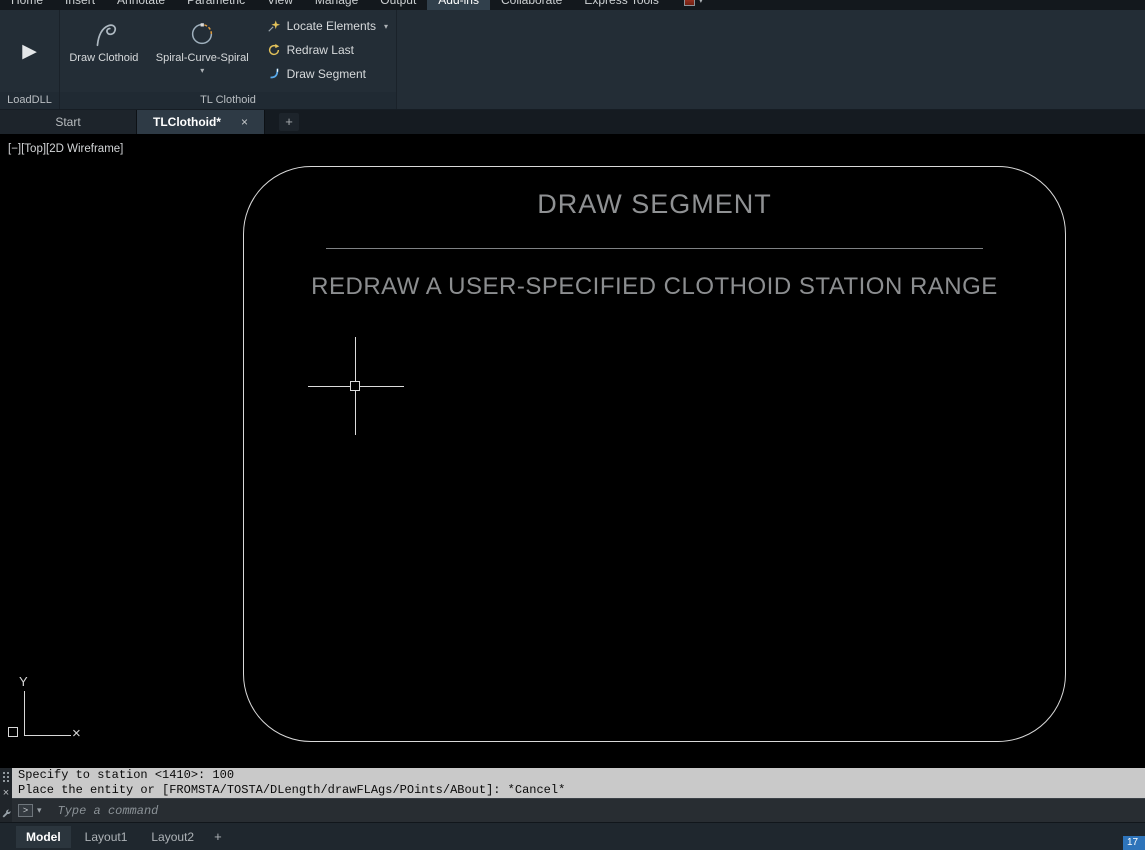  Describe the element at coordinates (43, 836) in the screenshot. I see `model-tab: Model` at that location.